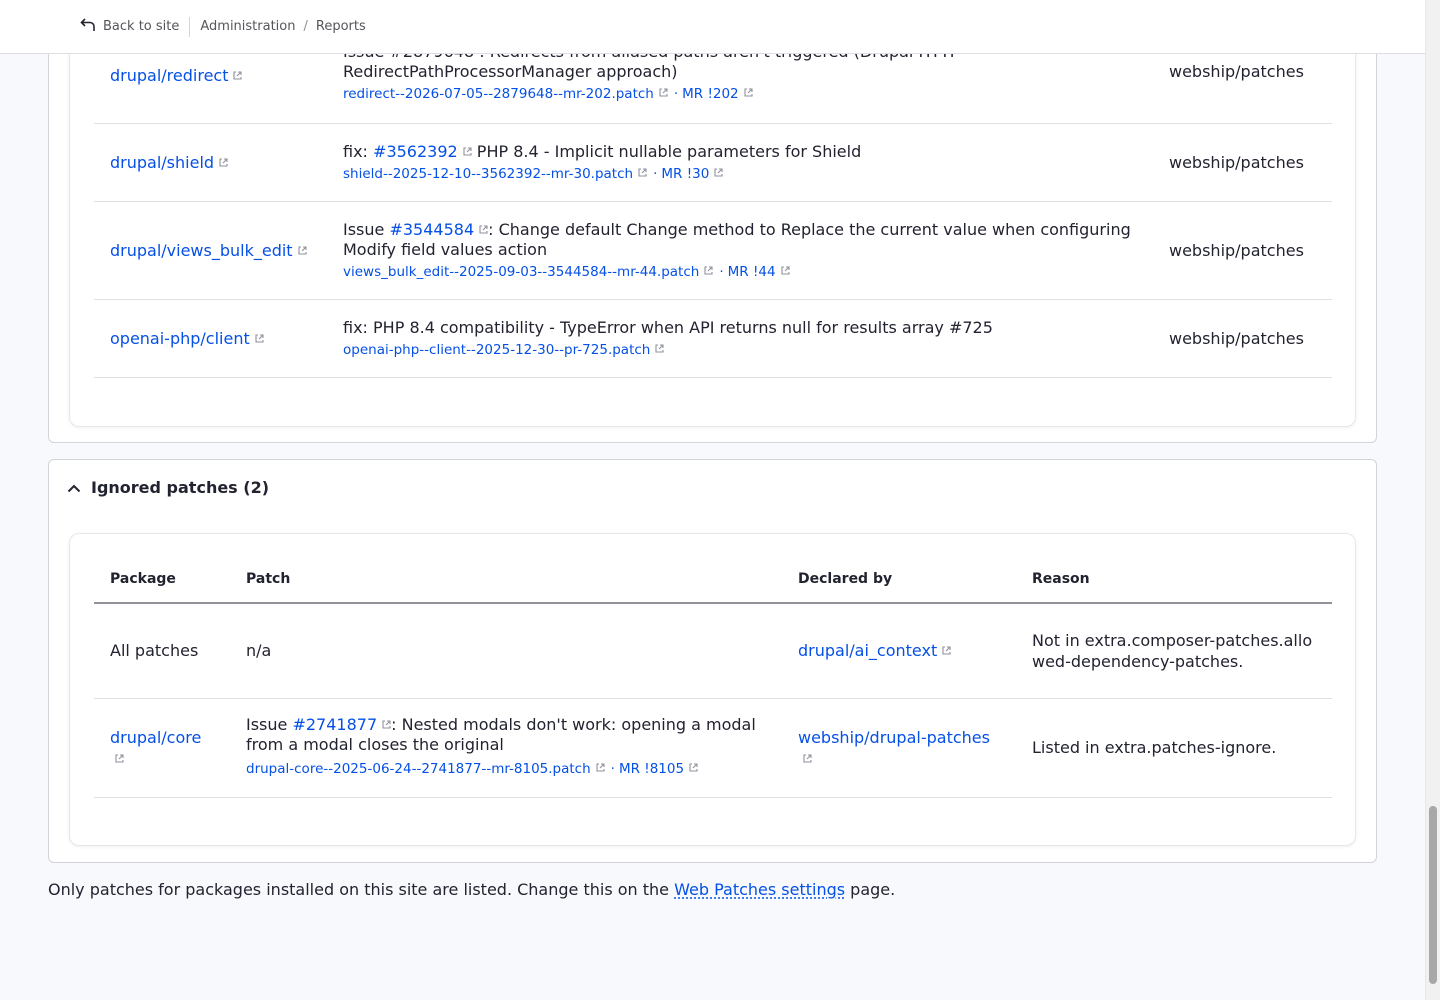  I want to click on patch-file-link: shield--2025-12-10--3562392--mr-30.patch, so click(495, 174).